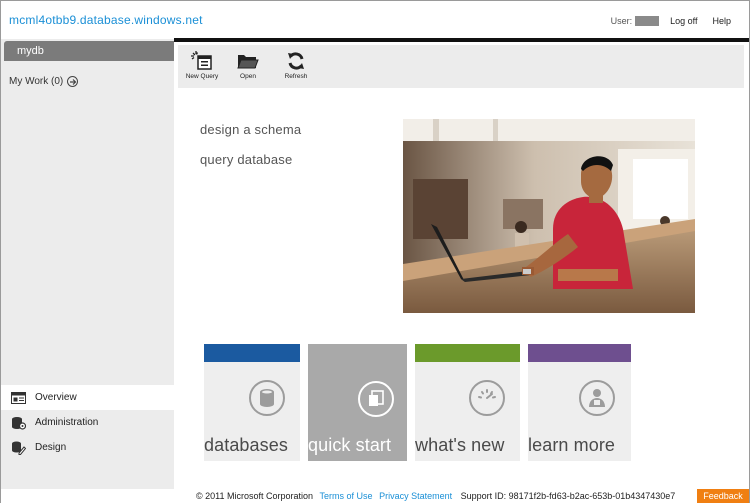  I want to click on new-query-button: New Query, so click(202, 68).